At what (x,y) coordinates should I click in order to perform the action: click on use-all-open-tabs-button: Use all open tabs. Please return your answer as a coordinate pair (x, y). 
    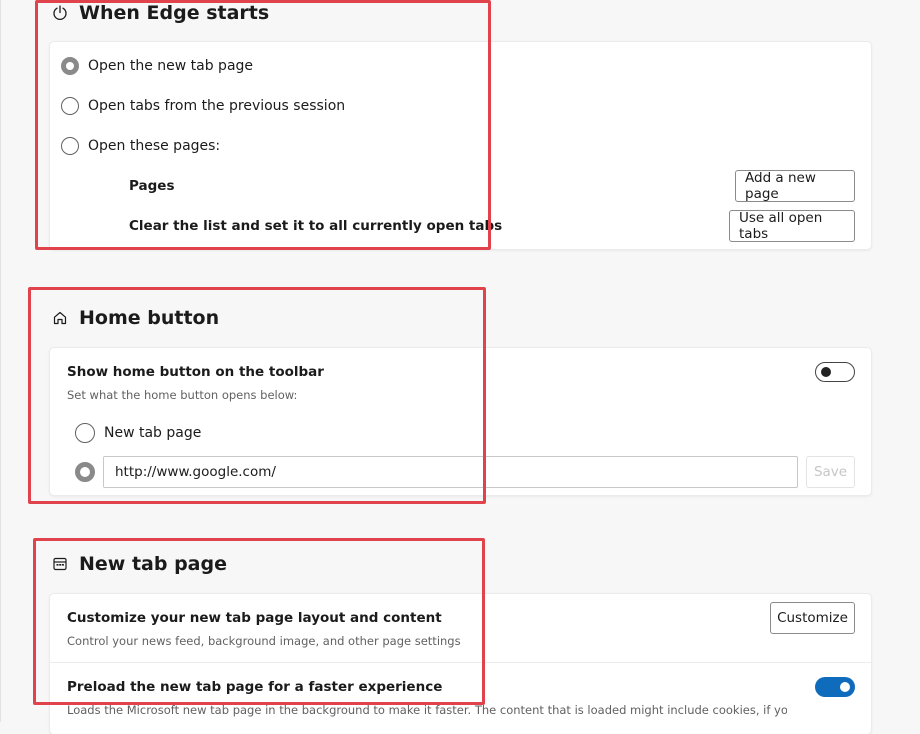
    Looking at the image, I should click on (792, 226).